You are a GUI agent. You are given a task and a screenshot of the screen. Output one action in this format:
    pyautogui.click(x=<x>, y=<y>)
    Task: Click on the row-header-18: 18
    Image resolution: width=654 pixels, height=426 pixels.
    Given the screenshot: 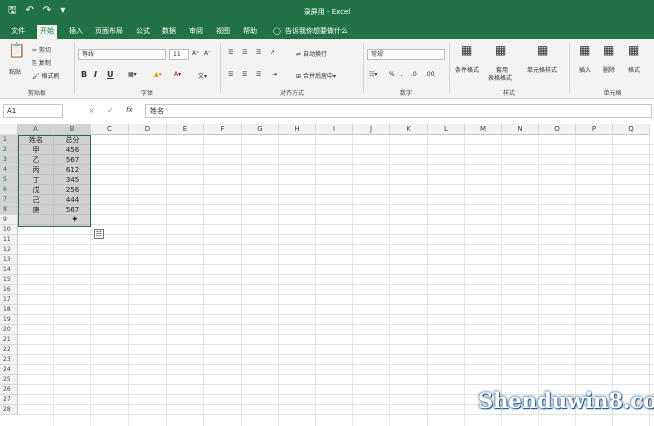 What is the action you would take?
    pyautogui.click(x=9, y=310)
    